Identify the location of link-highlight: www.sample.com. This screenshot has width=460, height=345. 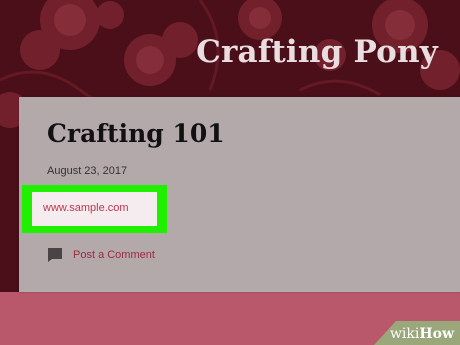
(94, 209).